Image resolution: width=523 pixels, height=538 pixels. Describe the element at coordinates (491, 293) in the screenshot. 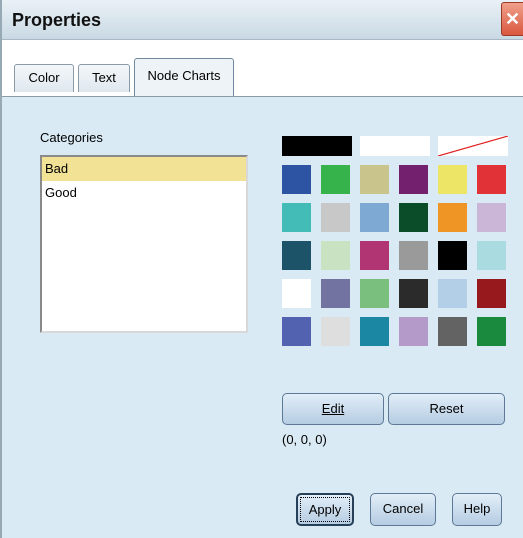

I see `swatch-r4c6` at that location.